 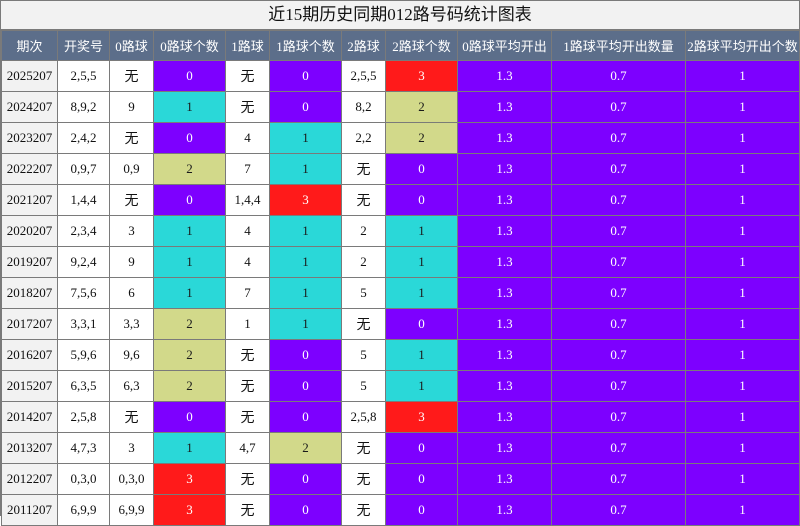 I want to click on route1-ball-cell: 7, so click(x=247, y=293).